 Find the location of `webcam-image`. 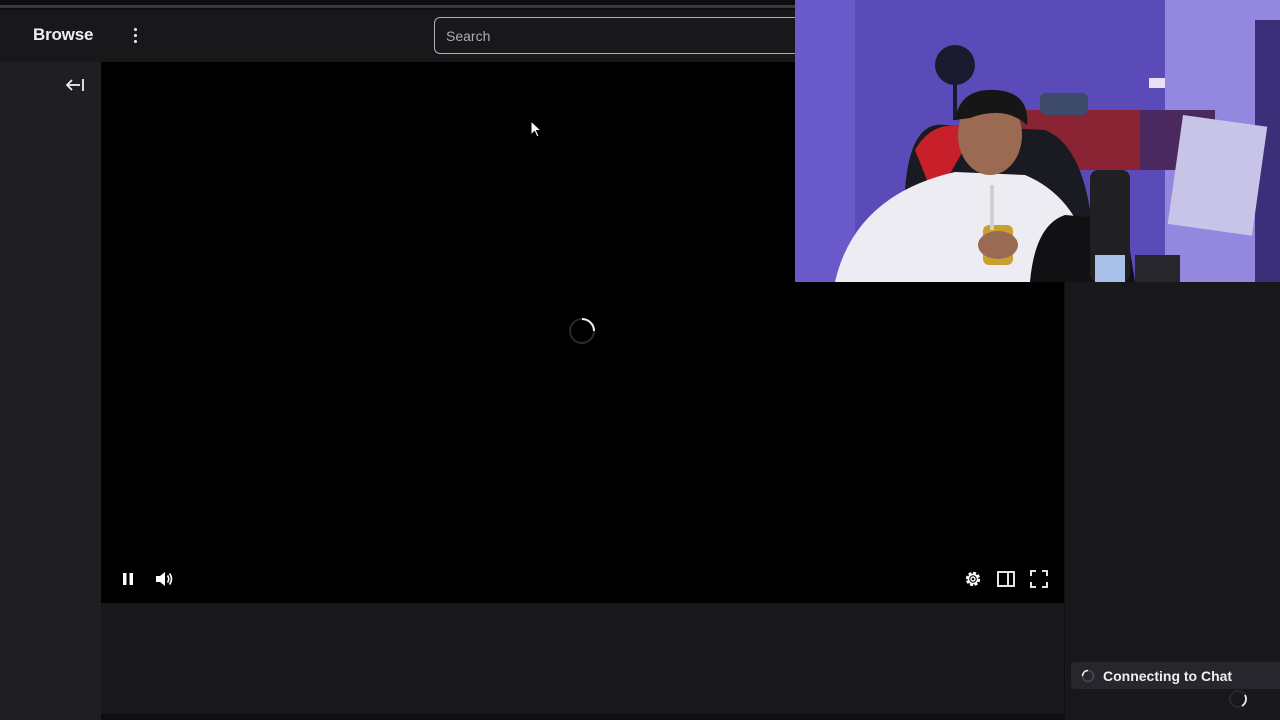

webcam-image is located at coordinates (1037, 141).